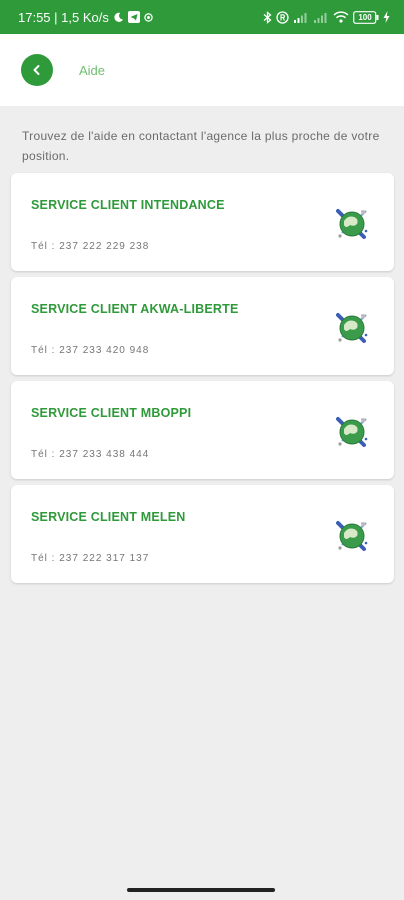 The height and width of the screenshot is (900, 404). Describe the element at coordinates (321, 17) in the screenshot. I see `signal-2-icon` at that location.